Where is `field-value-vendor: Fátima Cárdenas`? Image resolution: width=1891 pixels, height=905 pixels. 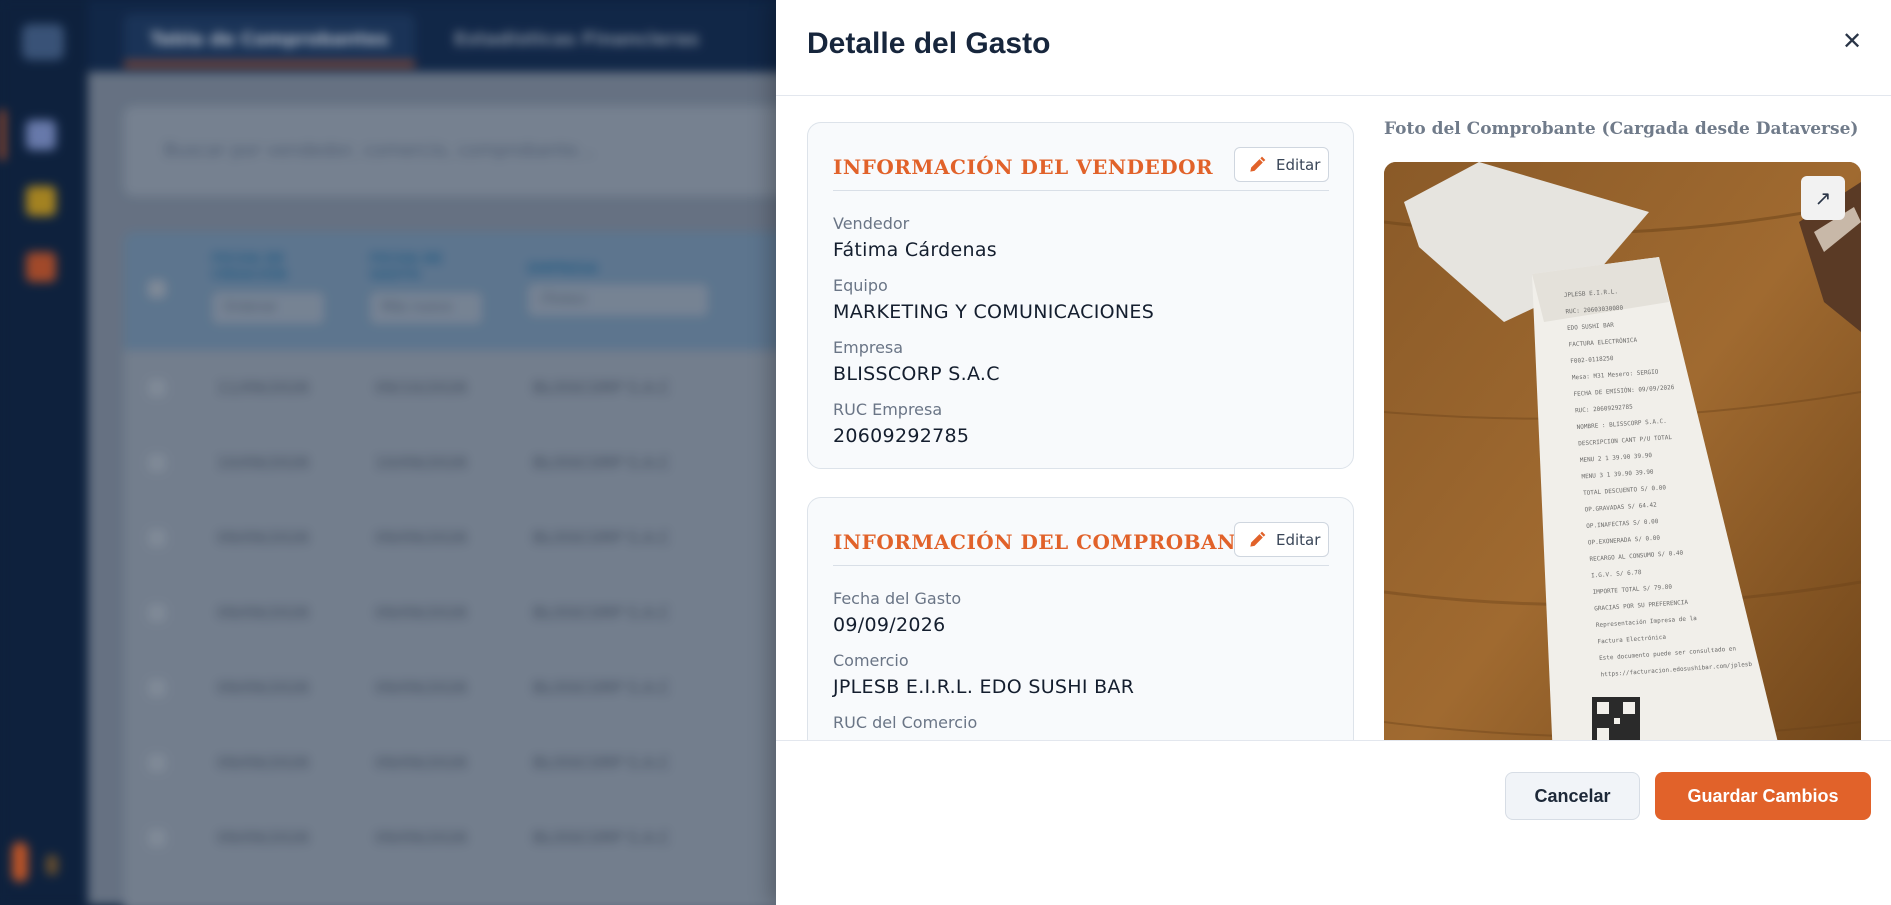 field-value-vendor: Fátima Cárdenas is located at coordinates (915, 250).